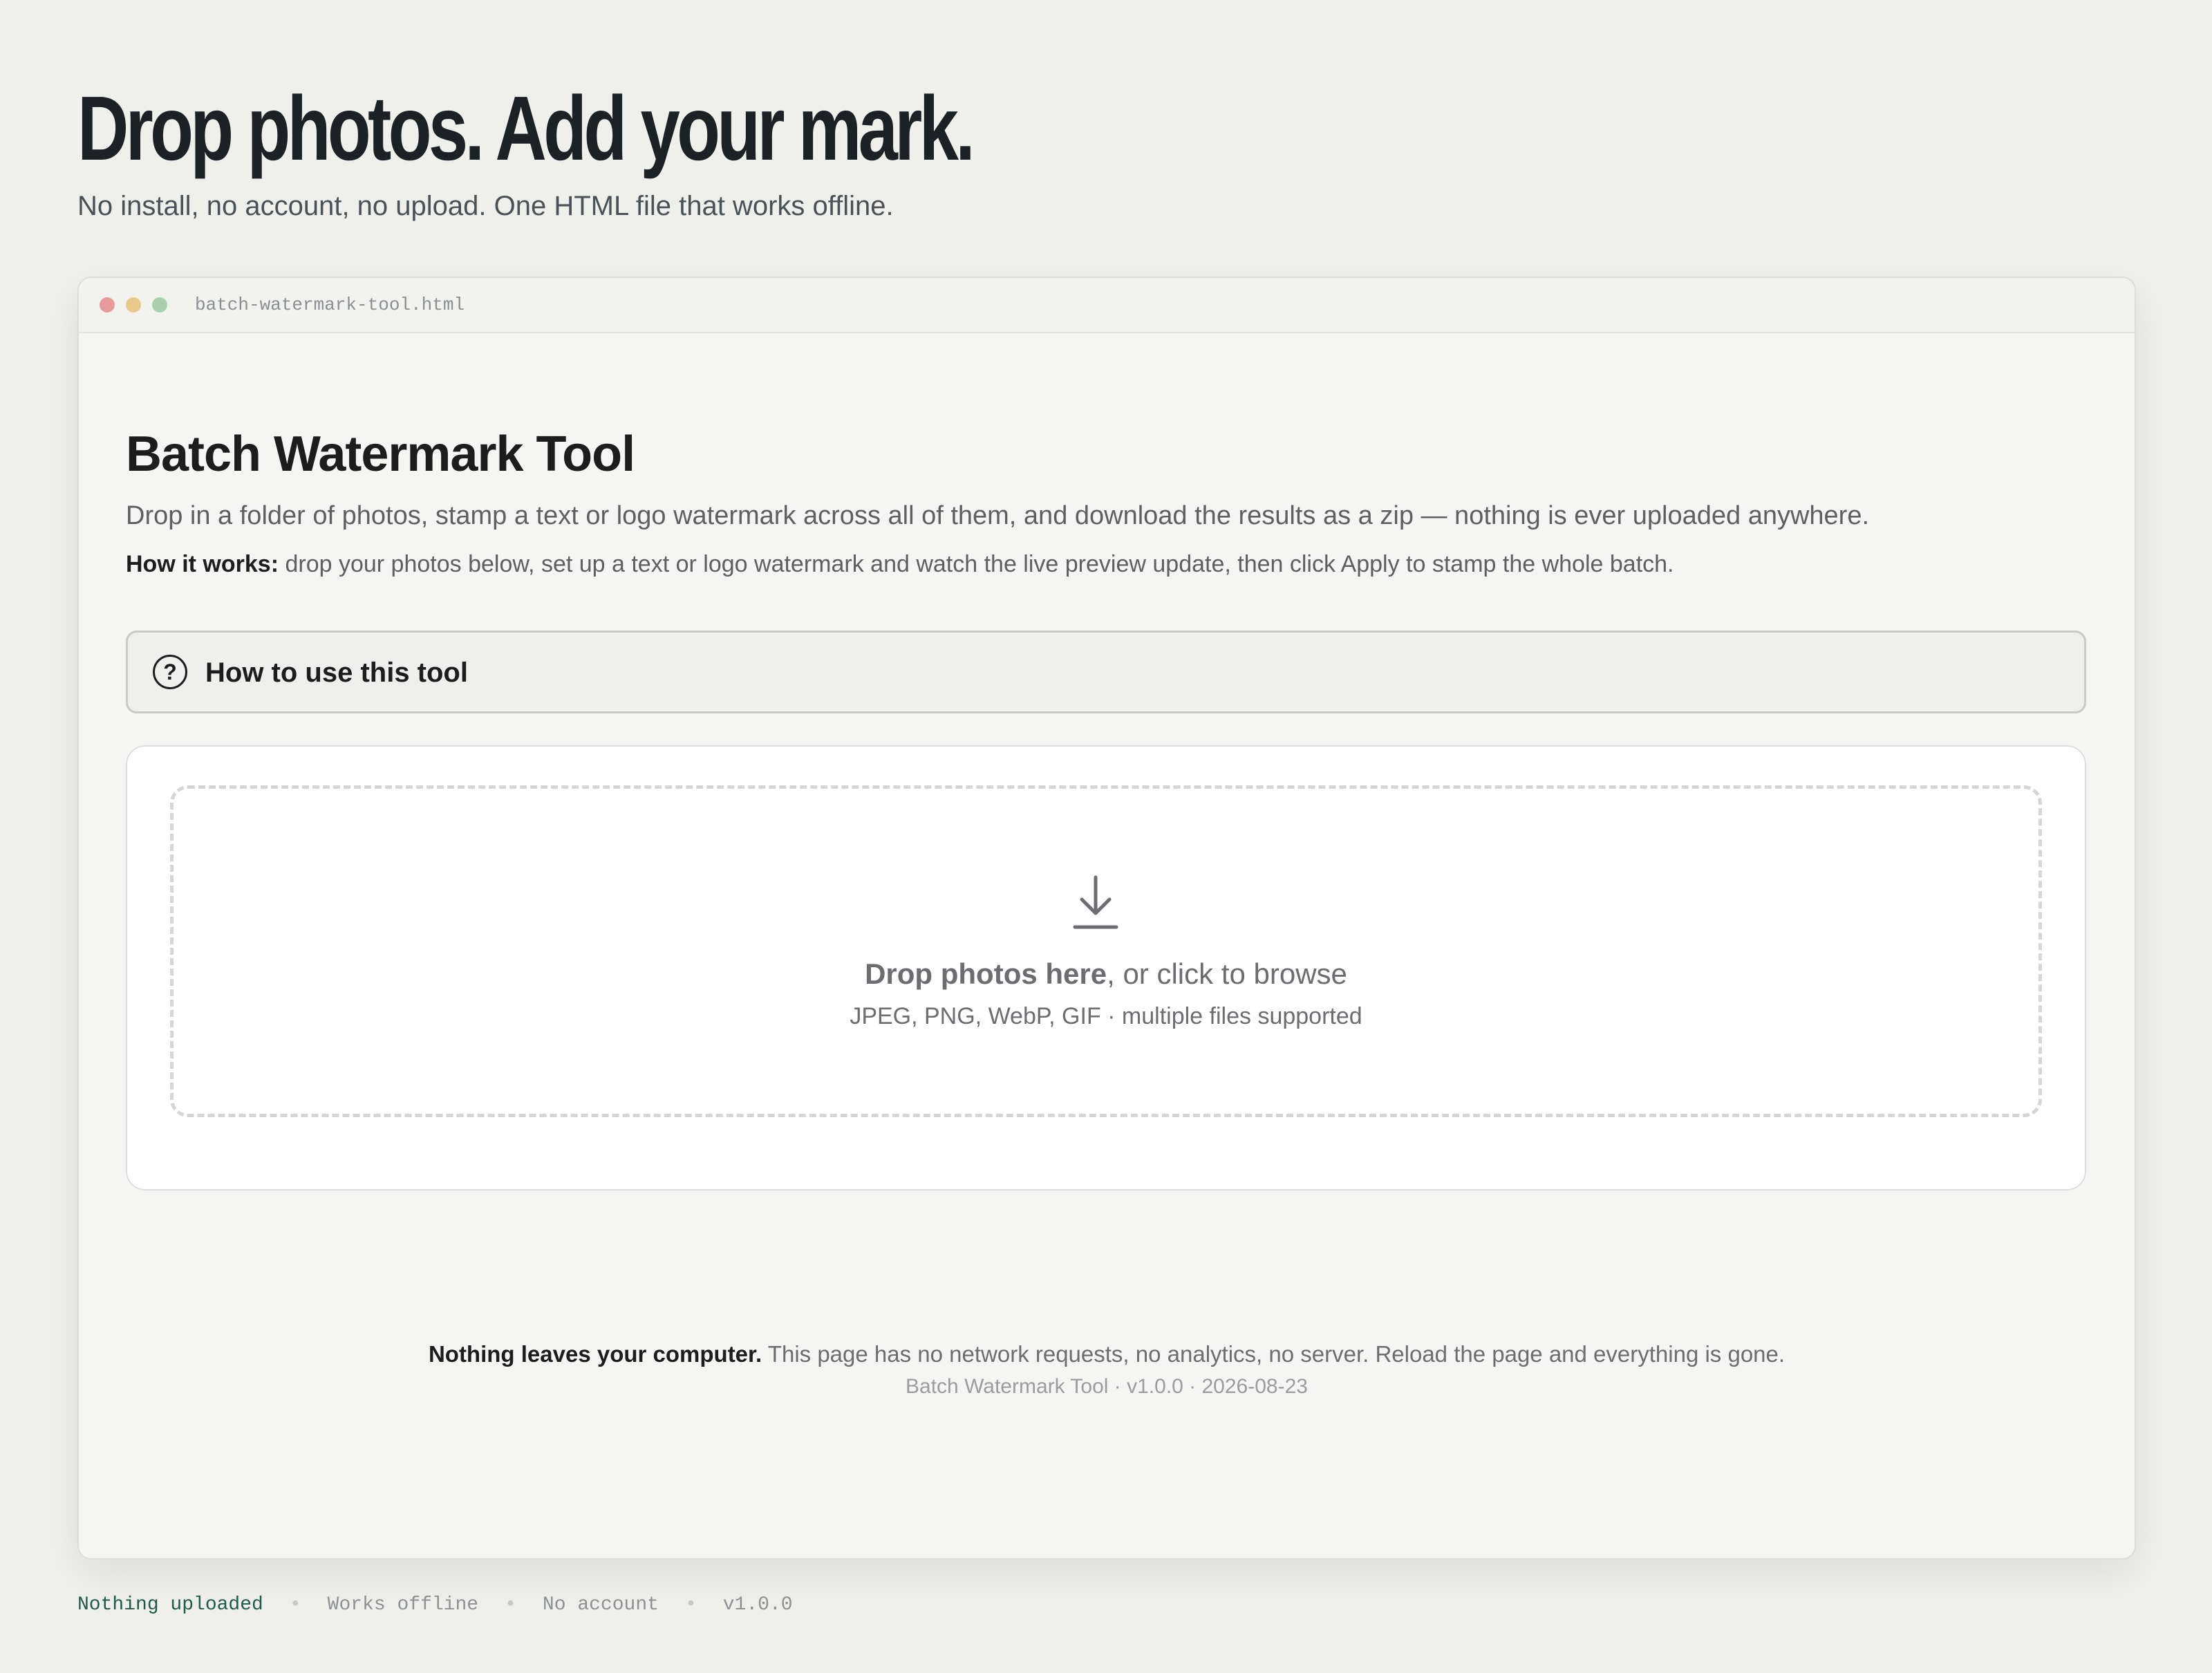  What do you see at coordinates (1227, 974) in the screenshot?
I see `dropzone-main-rest: , or click to browse` at bounding box center [1227, 974].